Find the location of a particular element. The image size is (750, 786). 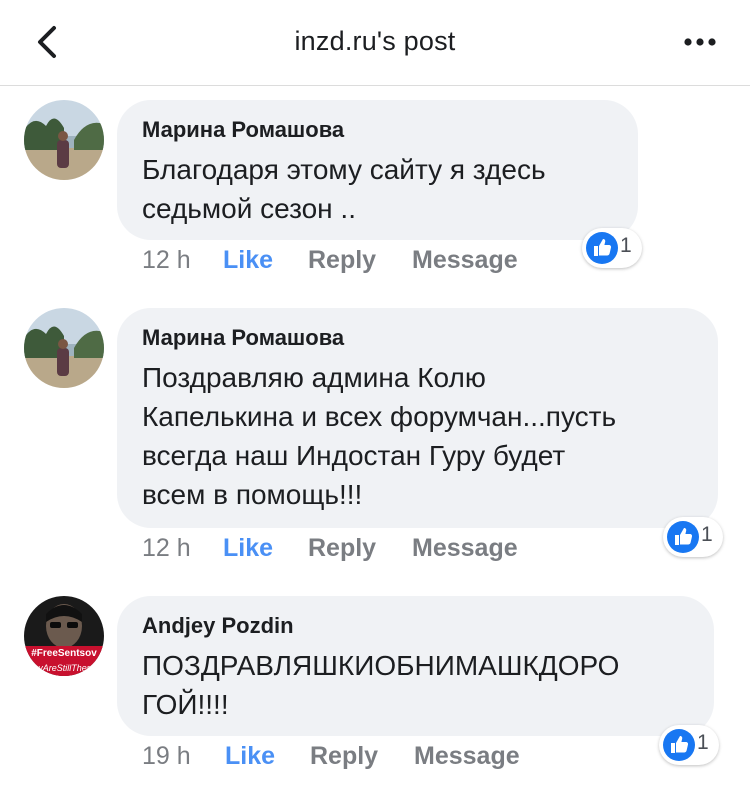

more-options-button is located at coordinates (700, 42).